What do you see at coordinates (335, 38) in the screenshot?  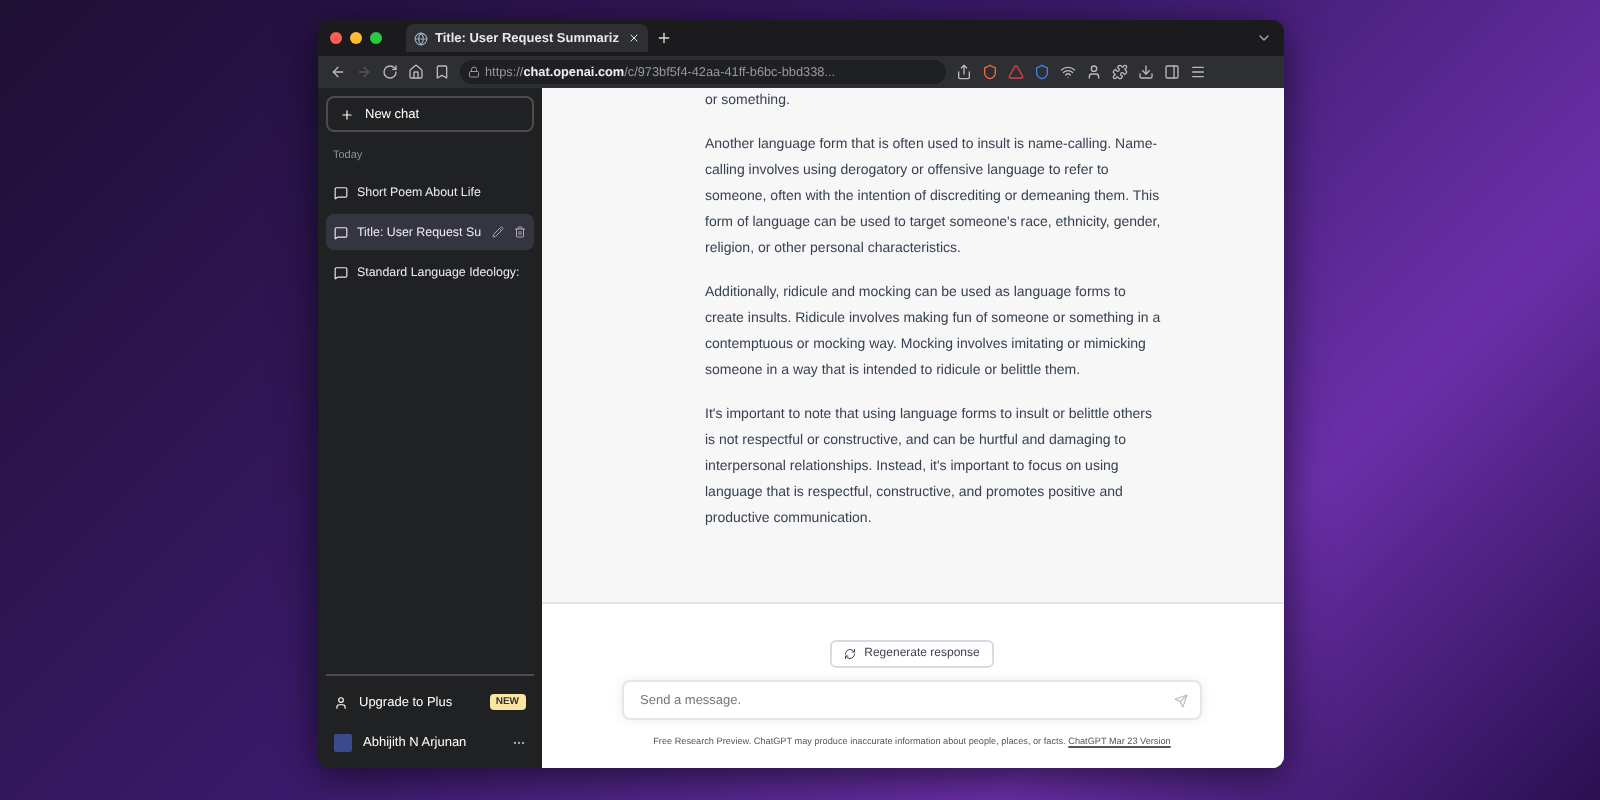 I see `close-window-button` at bounding box center [335, 38].